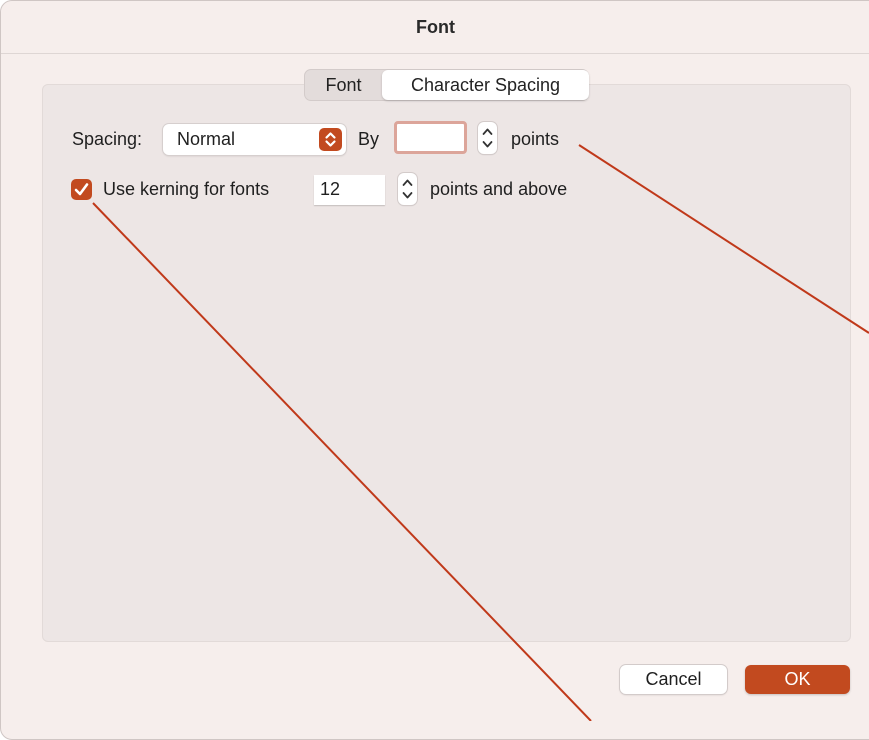 This screenshot has height=740, width=869. I want to click on tab-font: Font, so click(343, 85).